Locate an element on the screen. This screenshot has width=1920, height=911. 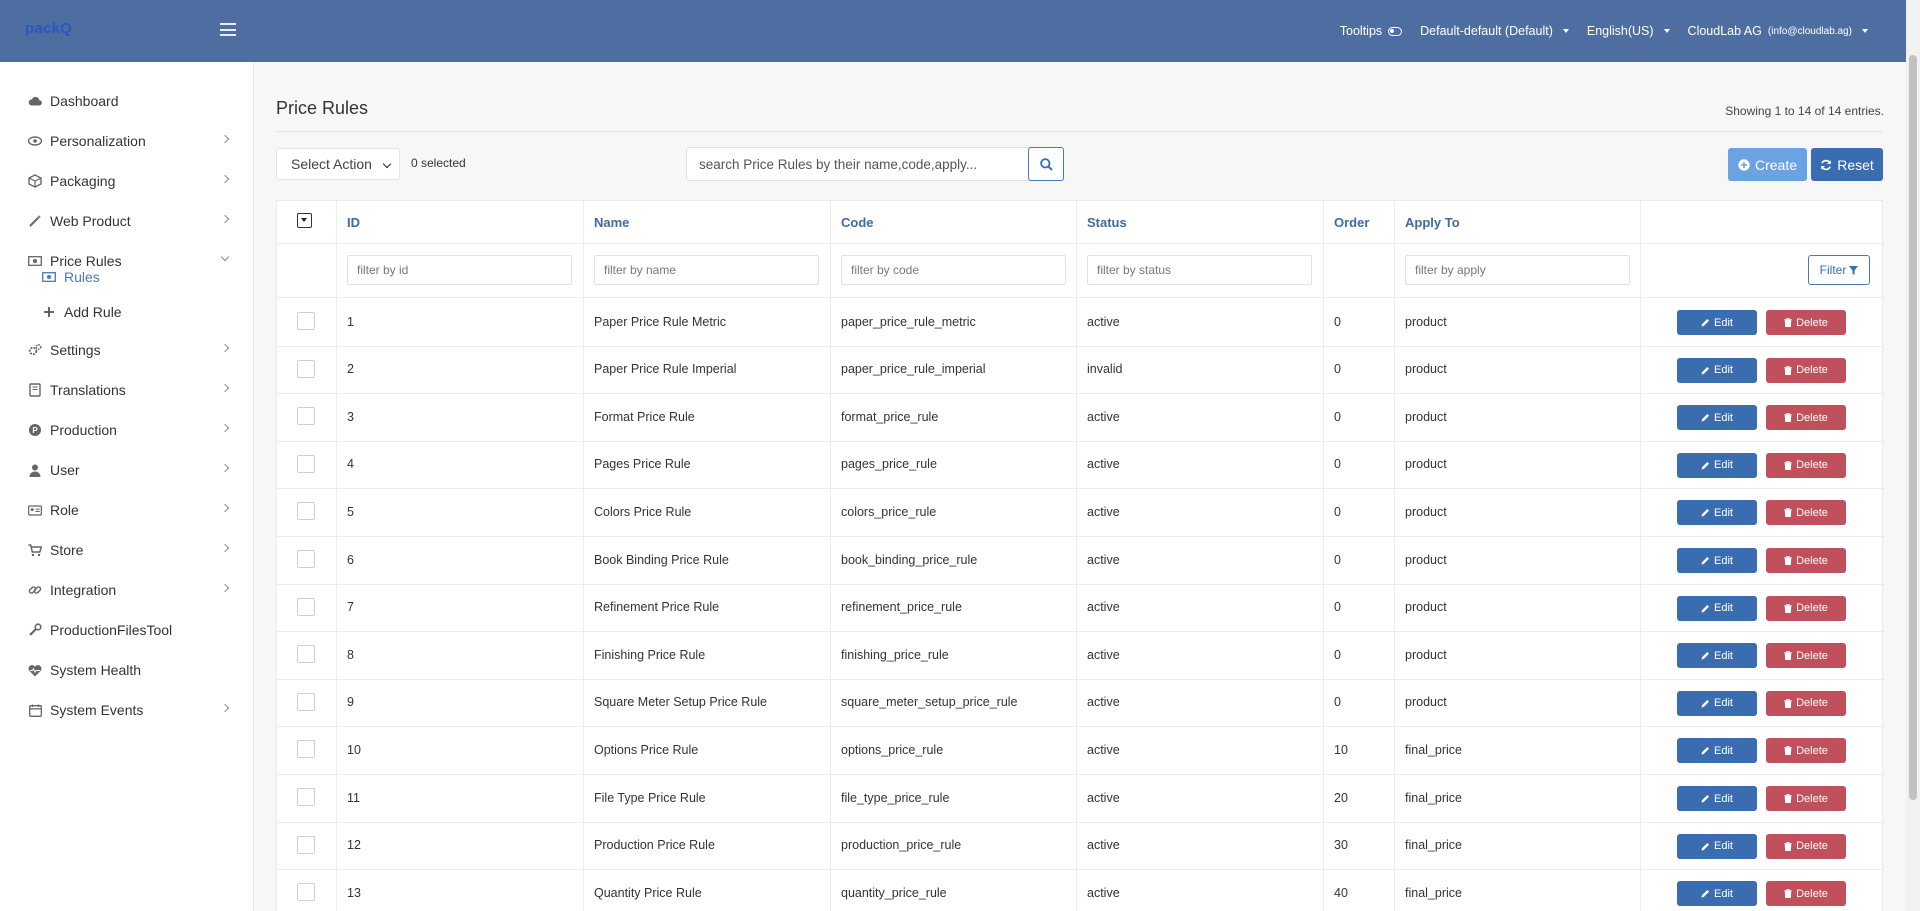
sidebar-item-production: P Production is located at coordinates (127, 430).